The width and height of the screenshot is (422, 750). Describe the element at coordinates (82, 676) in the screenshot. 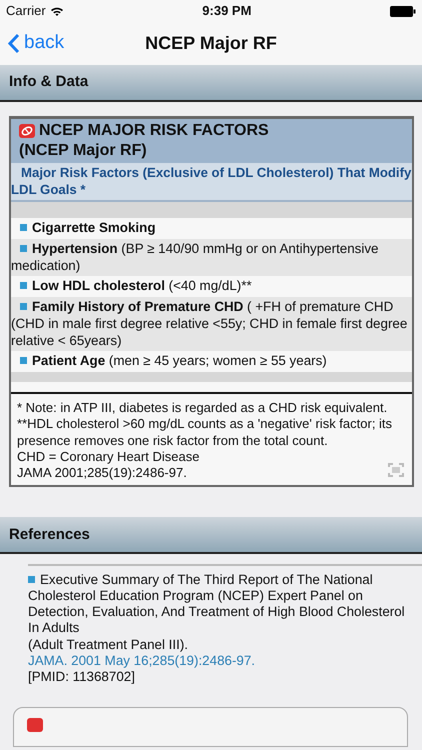

I see `pmid-text: [PMID: 11368702]` at that location.